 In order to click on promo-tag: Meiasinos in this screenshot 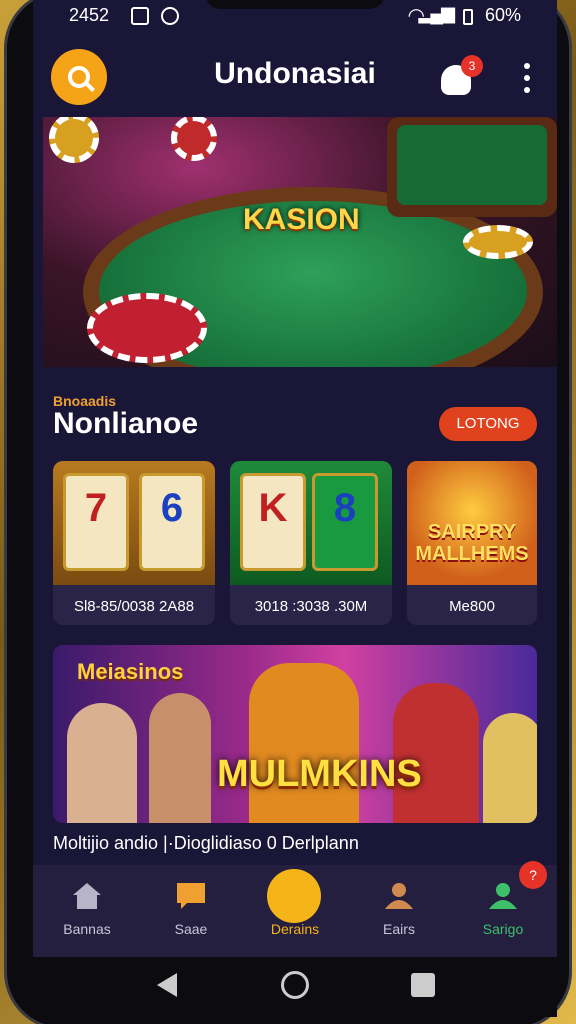, I will do `click(130, 671)`.